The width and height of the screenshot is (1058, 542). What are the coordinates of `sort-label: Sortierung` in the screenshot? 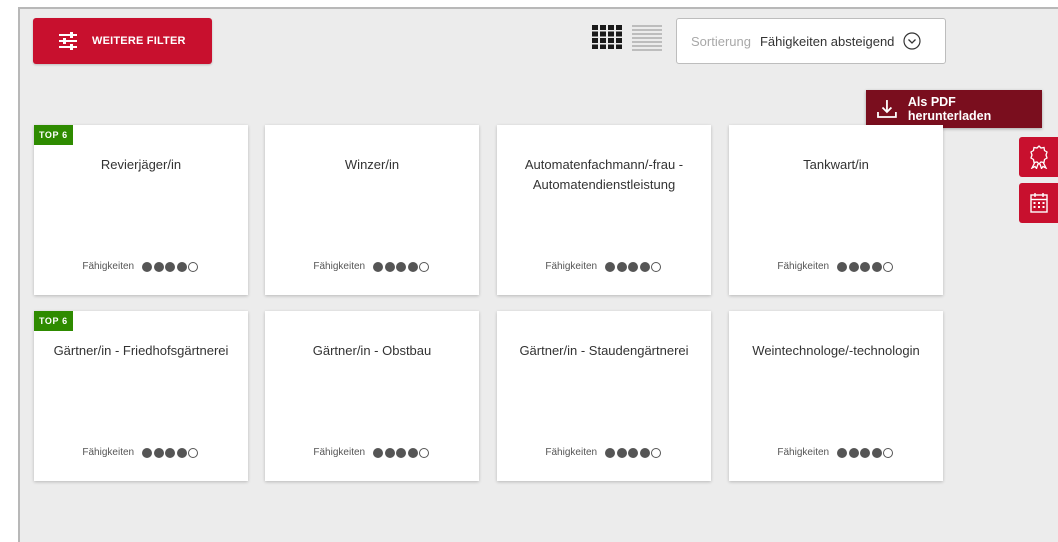 It's located at (721, 41).